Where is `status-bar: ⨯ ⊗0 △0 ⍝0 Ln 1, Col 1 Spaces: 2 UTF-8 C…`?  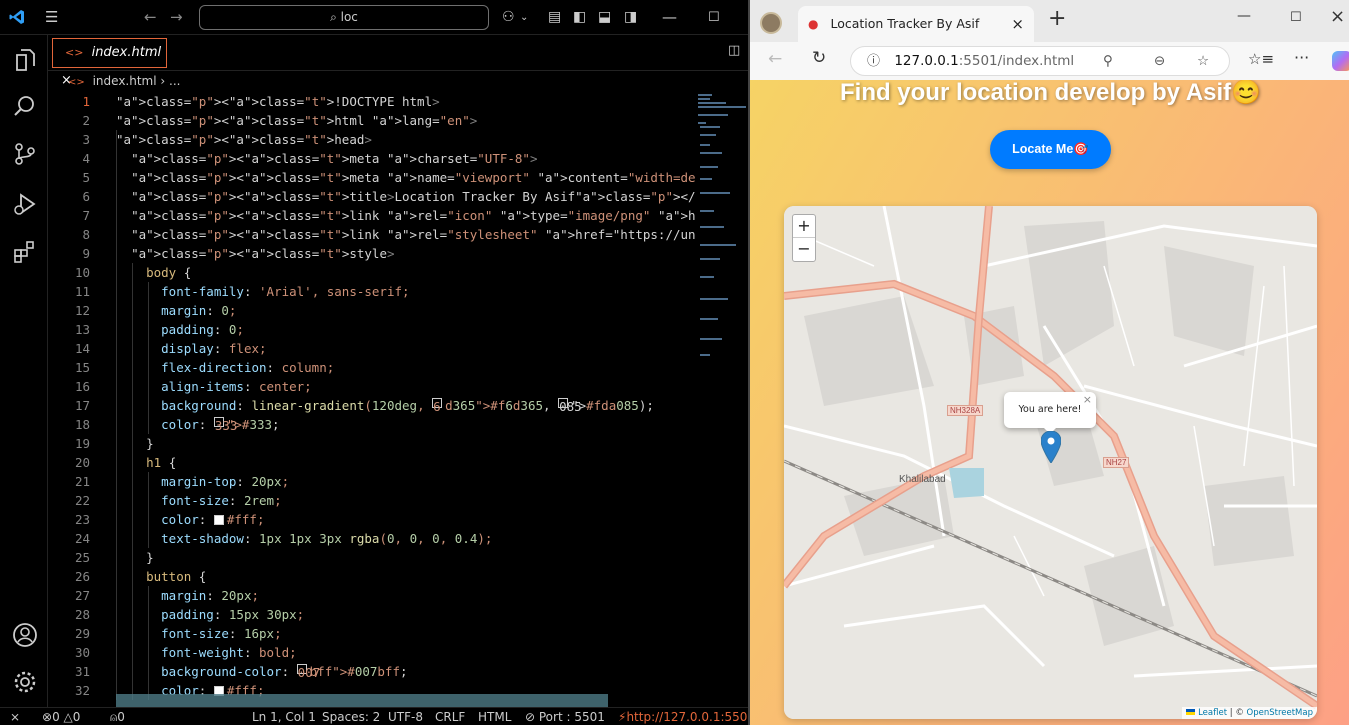
status-bar: ⨯ ⊗0 △0 ⍝0 Ln 1, Col 1 Spaces: 2 UTF-8 C… is located at coordinates (377, 716).